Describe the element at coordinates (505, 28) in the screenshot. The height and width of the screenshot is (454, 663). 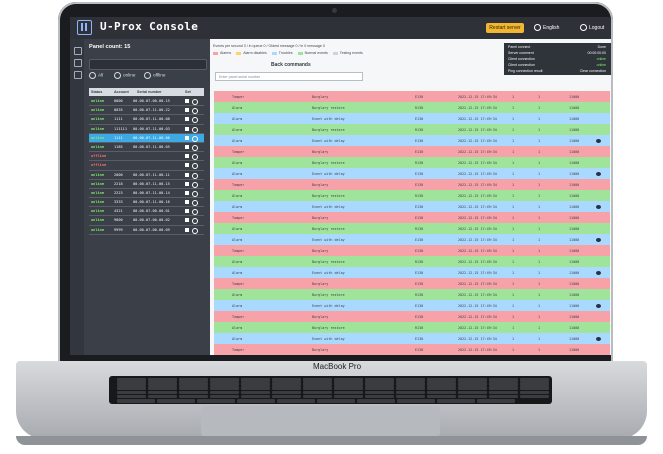
I see `restart-server-button: Restart server` at that location.